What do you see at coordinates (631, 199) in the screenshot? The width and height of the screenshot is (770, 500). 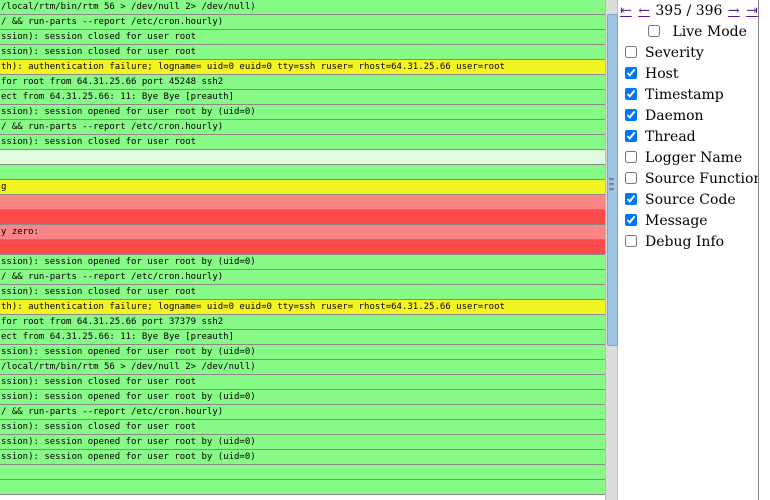 I see `source-code-checkbox` at bounding box center [631, 199].